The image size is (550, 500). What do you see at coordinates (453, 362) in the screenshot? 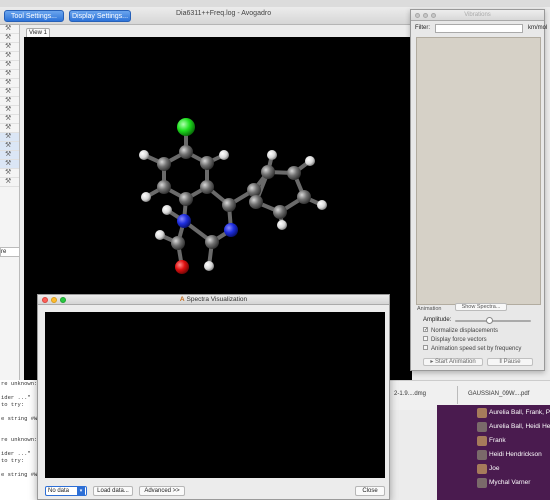
I see `start-animation-button: ▸ Start Animation` at bounding box center [453, 362].